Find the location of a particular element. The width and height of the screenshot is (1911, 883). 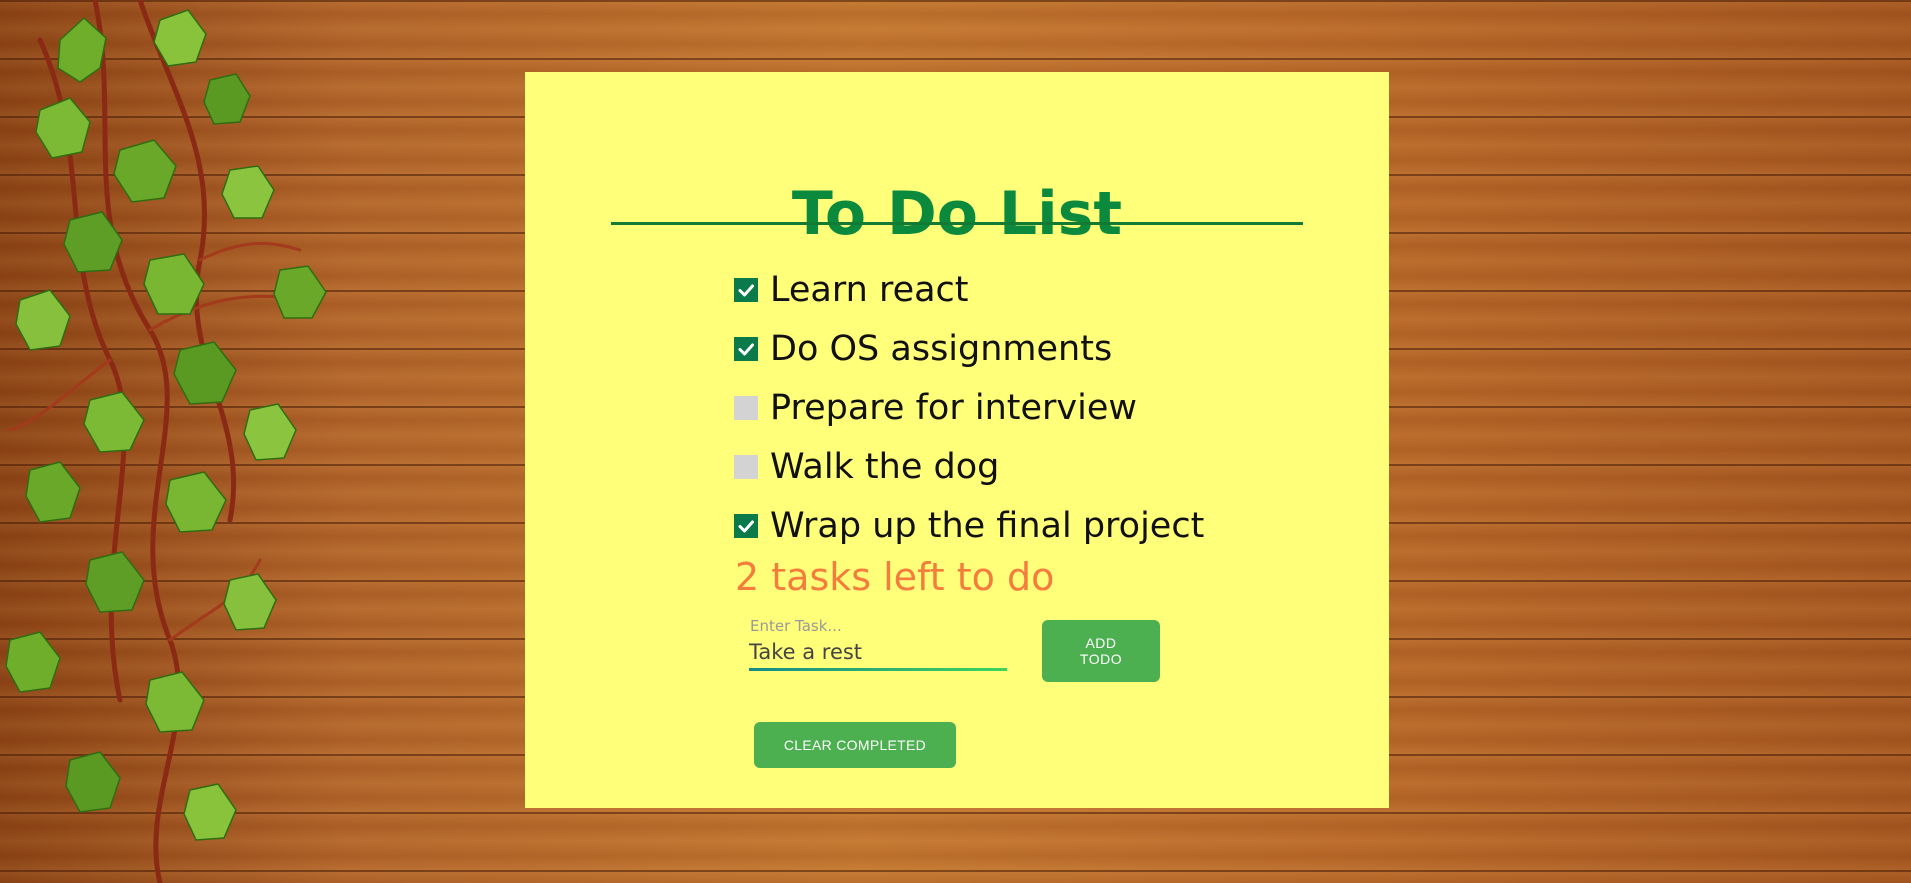

page-title: To Do List is located at coordinates (957, 214).